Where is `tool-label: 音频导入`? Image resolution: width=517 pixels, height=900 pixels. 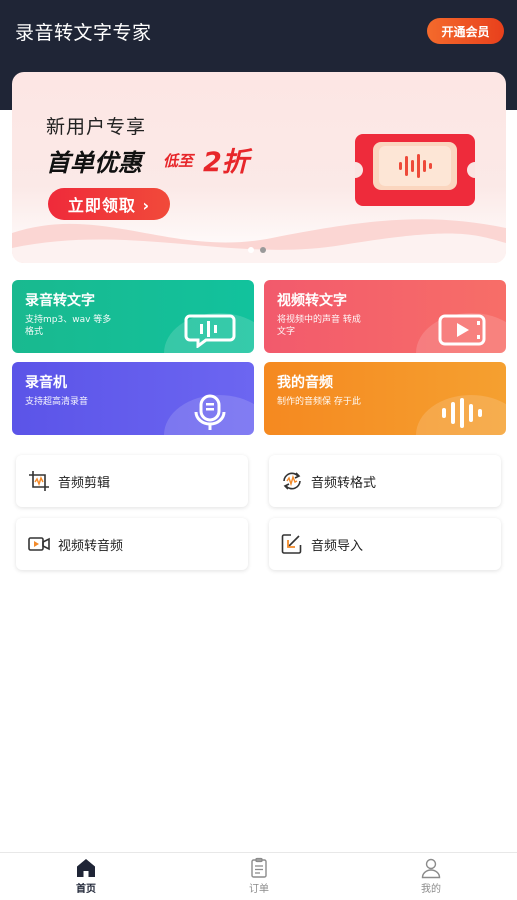
tool-label: 音频导入 is located at coordinates (337, 546).